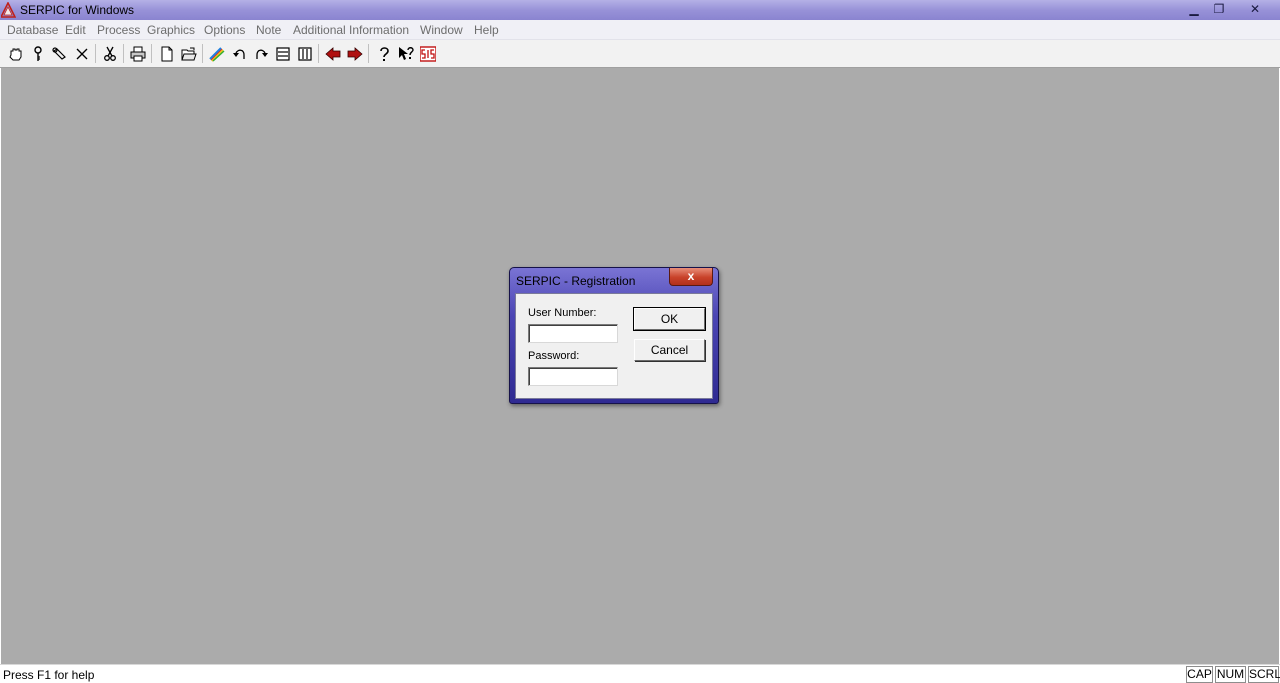 The height and width of the screenshot is (683, 1280). I want to click on undo-icon, so click(239, 54).